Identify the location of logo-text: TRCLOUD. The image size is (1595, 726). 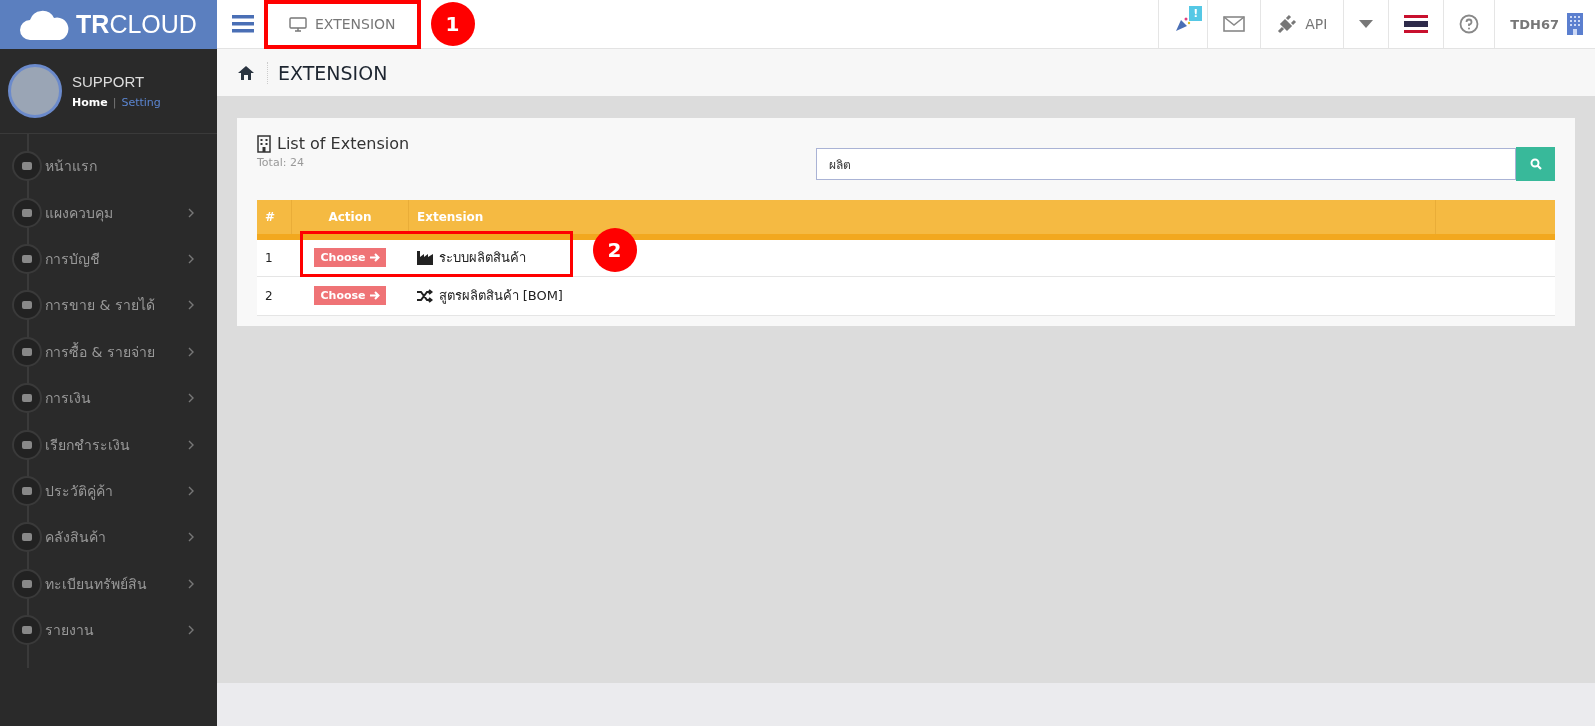
(136, 24).